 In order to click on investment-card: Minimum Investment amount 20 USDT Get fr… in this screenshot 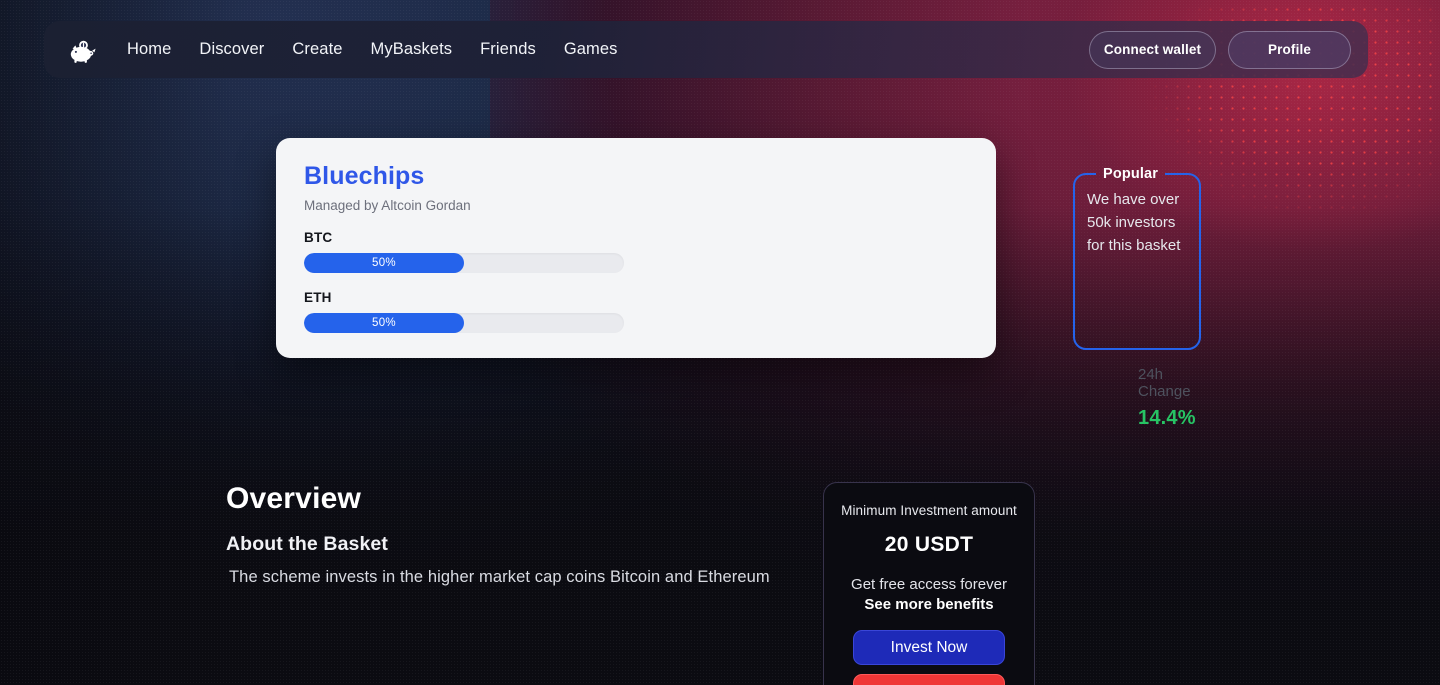, I will do `click(929, 583)`.